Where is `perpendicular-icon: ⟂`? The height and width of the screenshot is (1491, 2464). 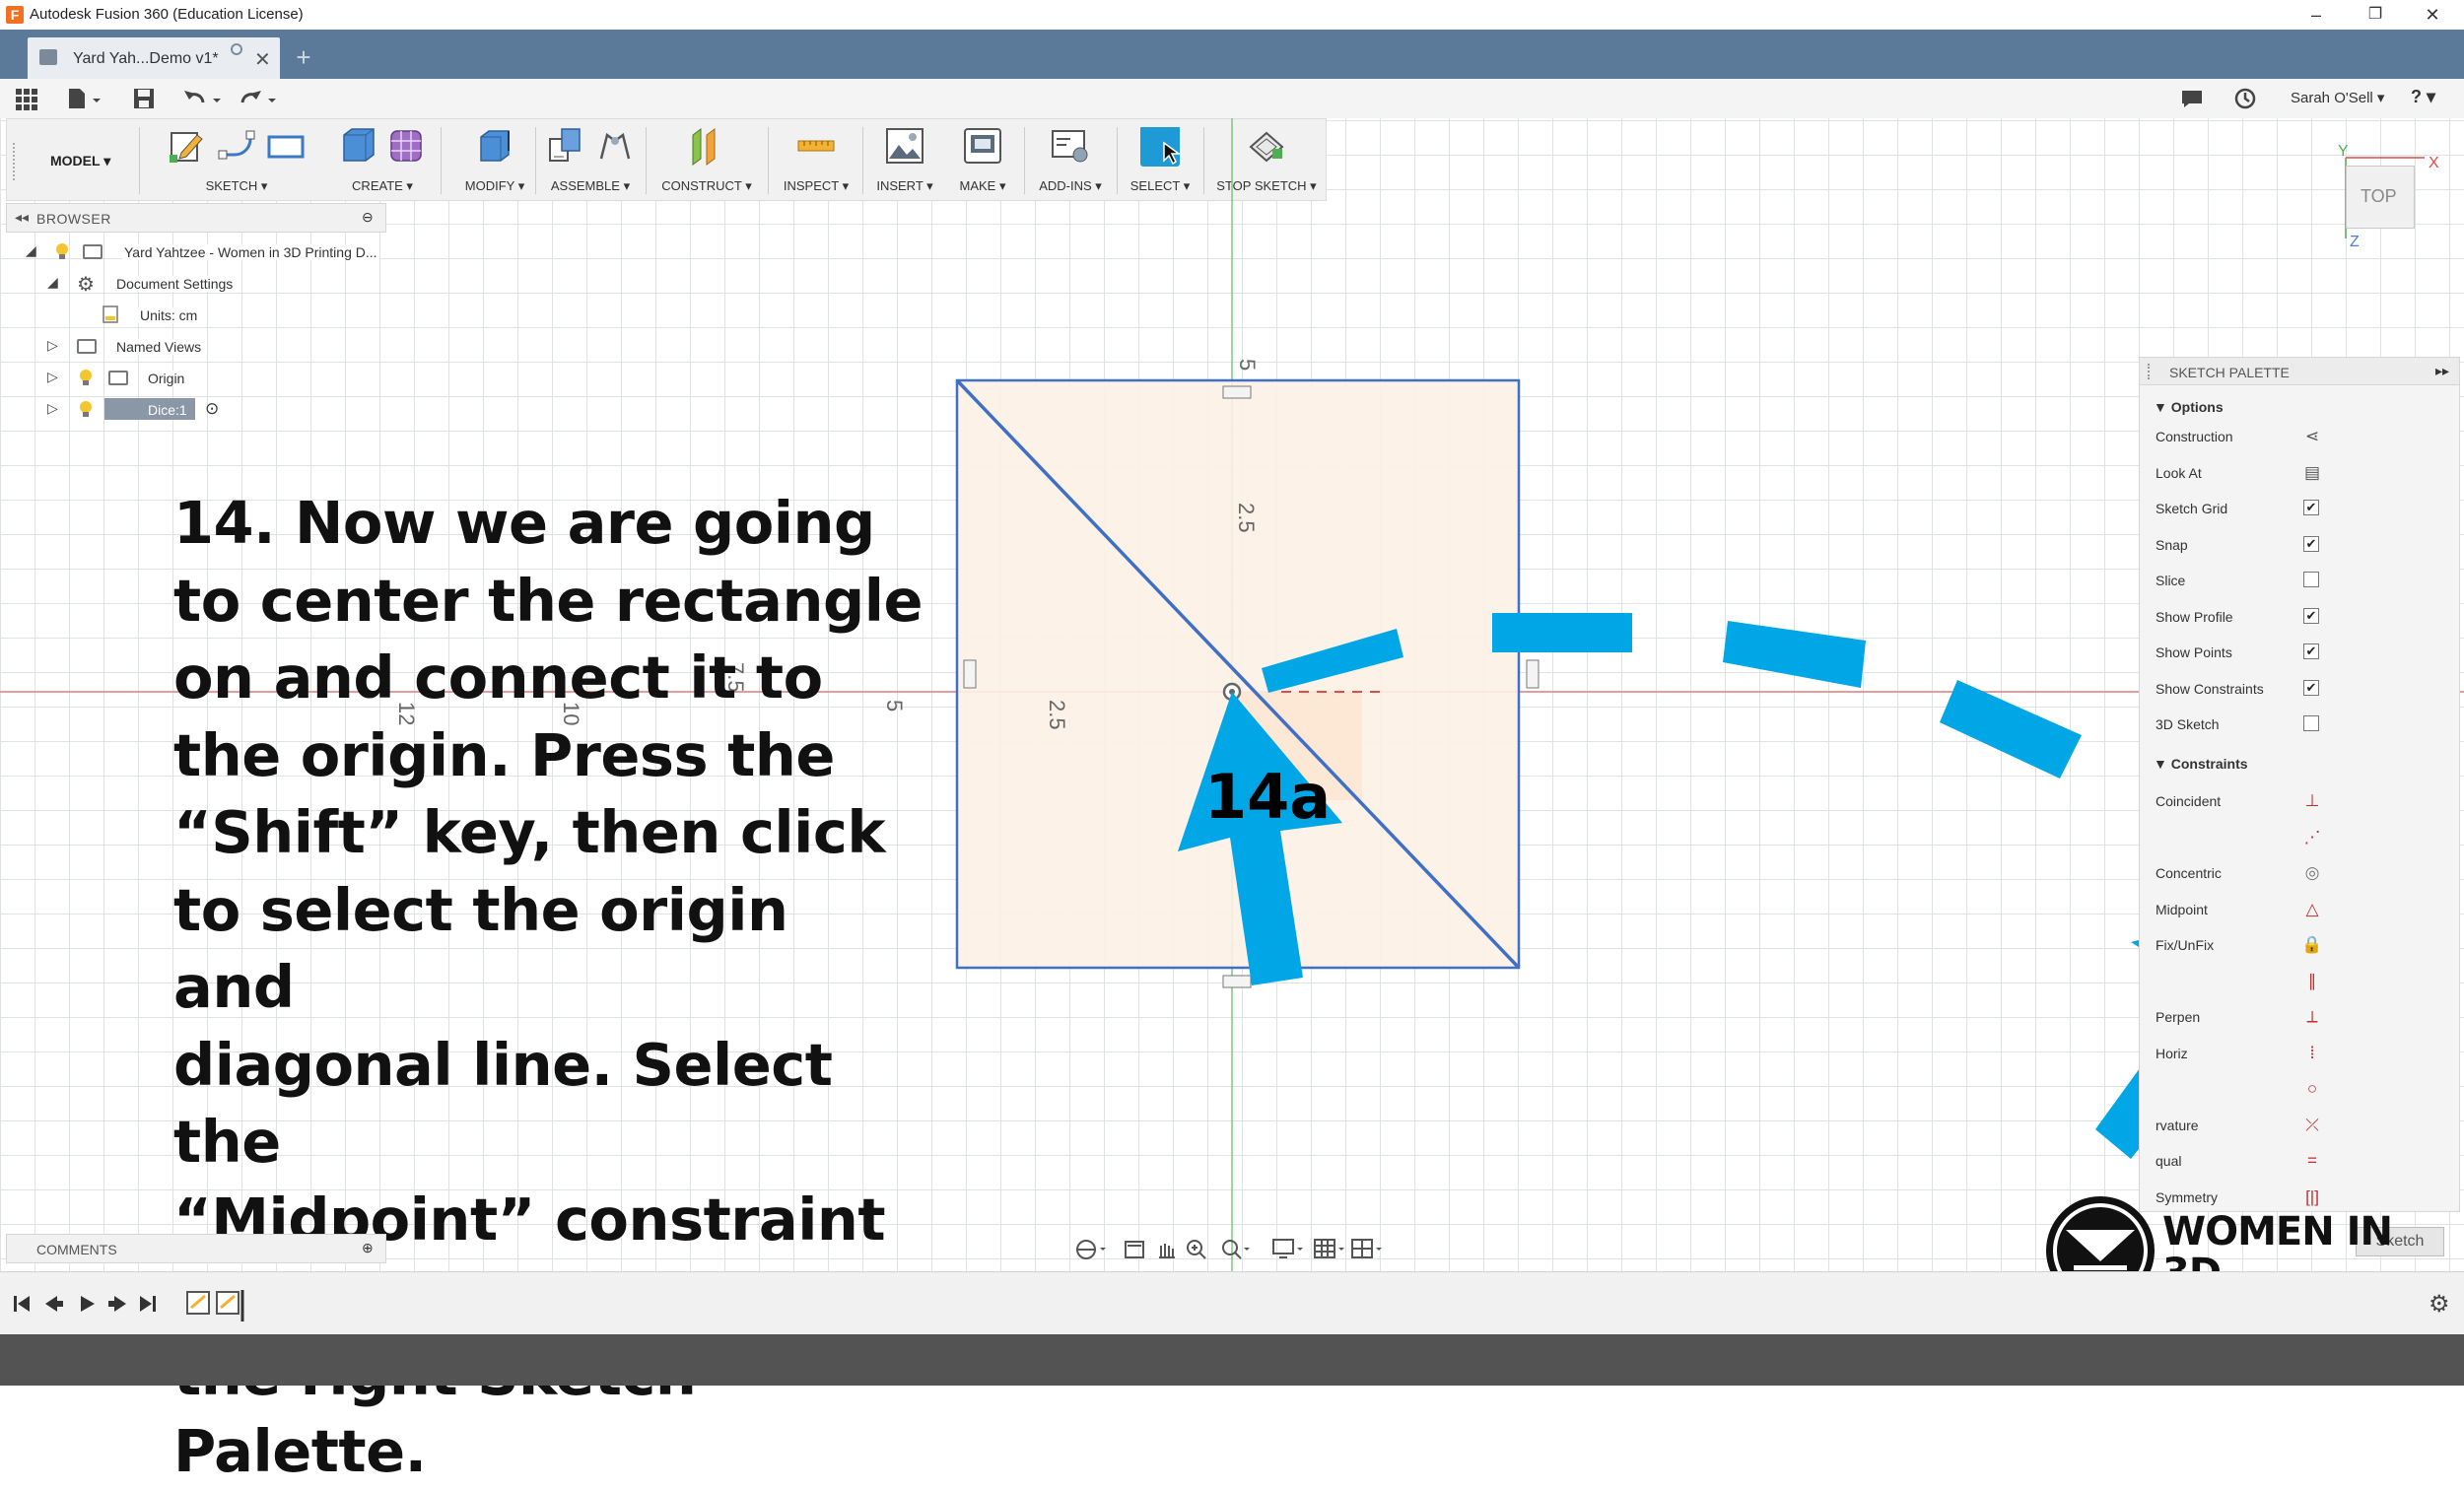 perpendicular-icon: ⟂ is located at coordinates (2312, 1017).